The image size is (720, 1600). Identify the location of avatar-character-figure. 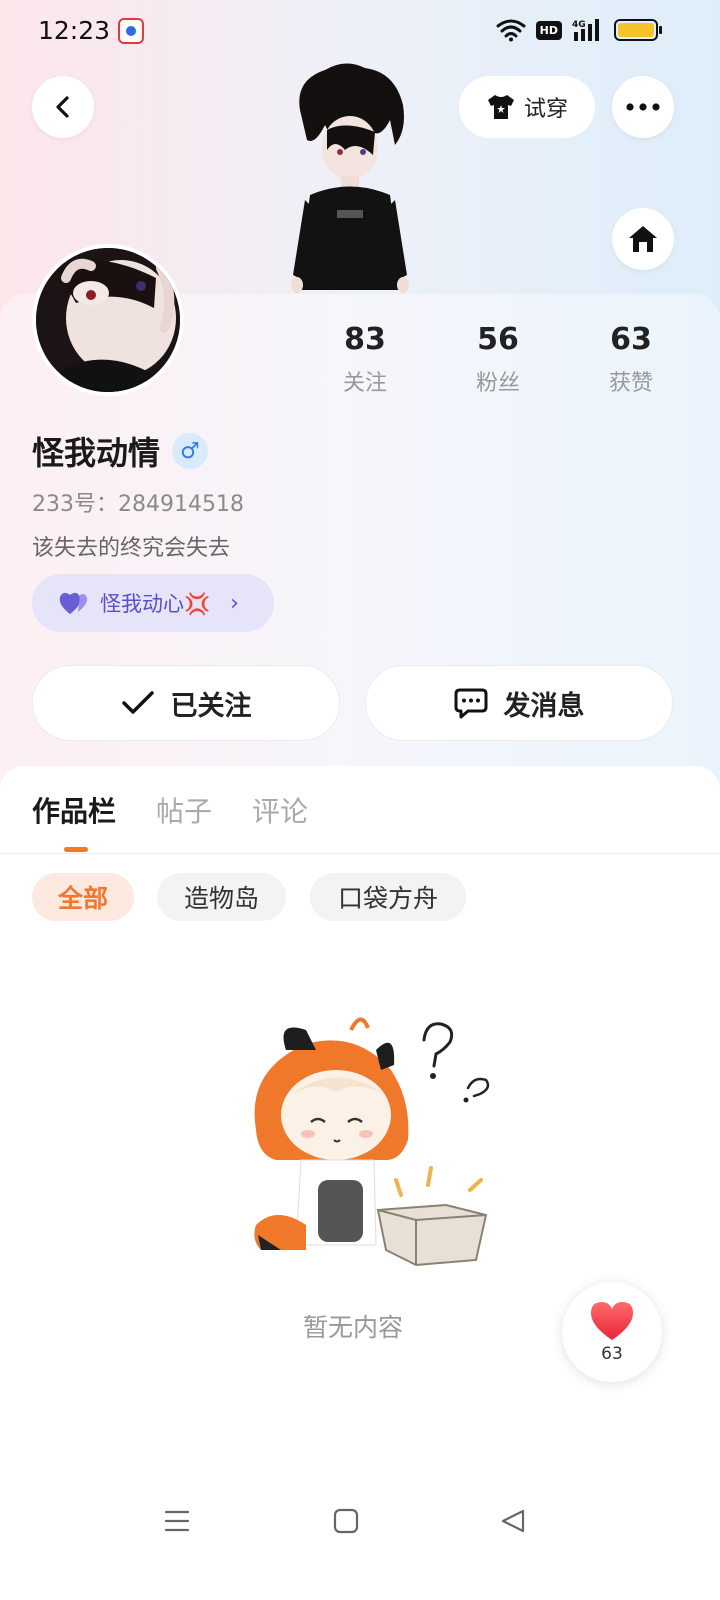
(350, 179).